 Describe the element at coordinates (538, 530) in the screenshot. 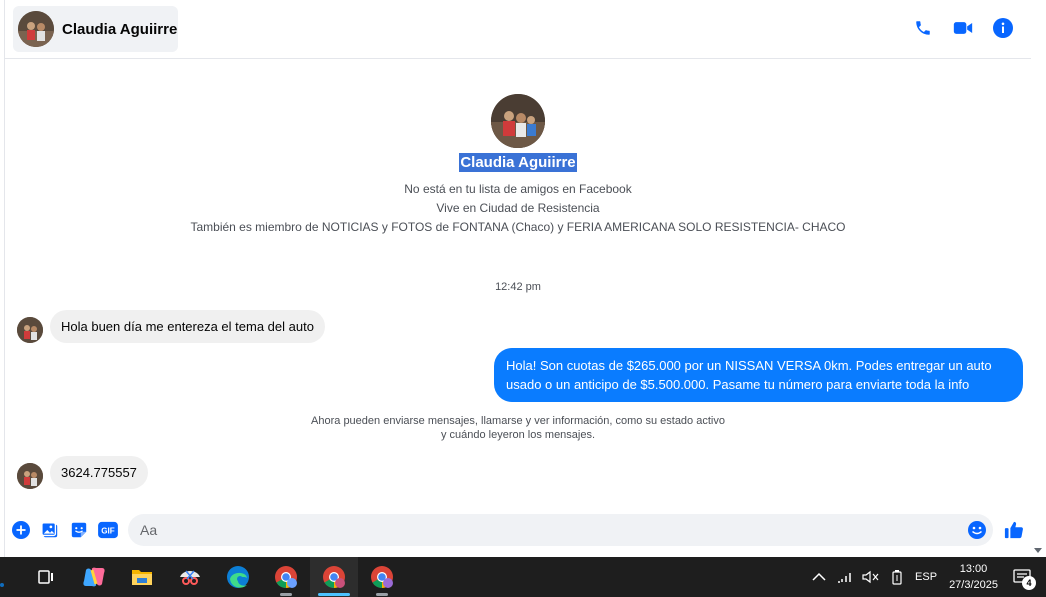

I see `message-input` at that location.